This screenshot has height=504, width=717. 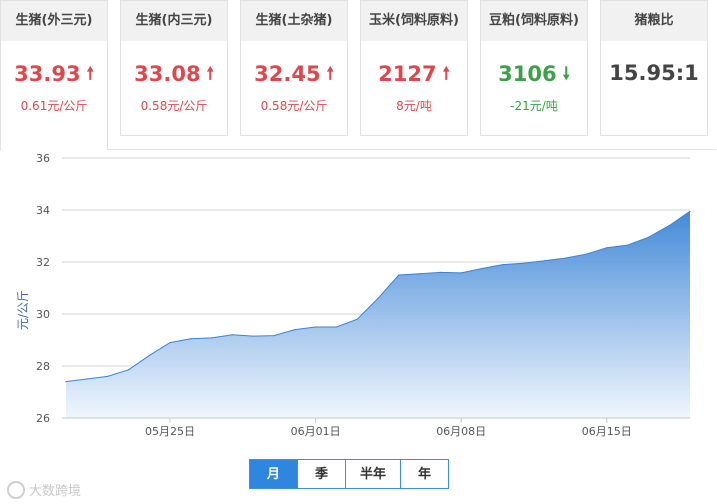 I want to click on card-price: 32.45 🠕, so click(x=294, y=75).